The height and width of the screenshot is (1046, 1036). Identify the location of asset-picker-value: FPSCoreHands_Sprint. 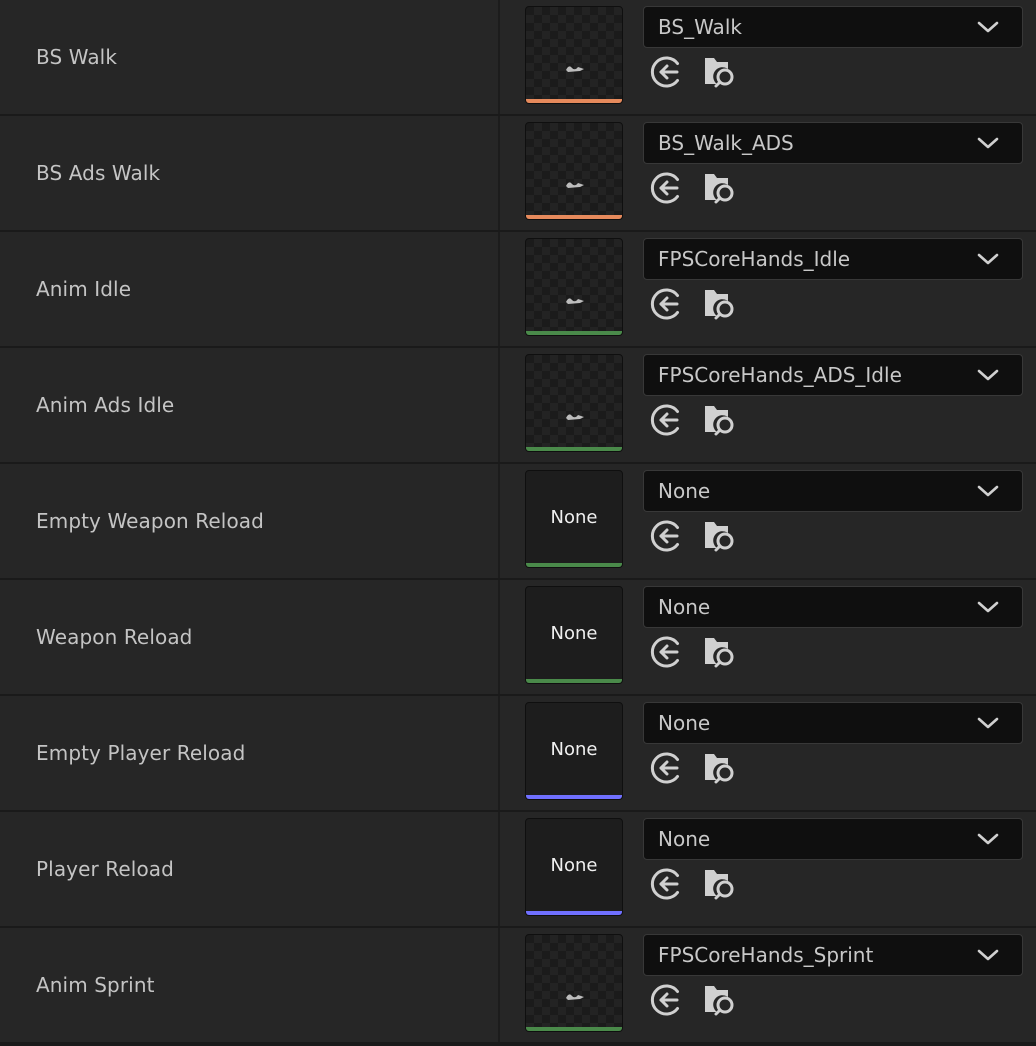
(766, 955).